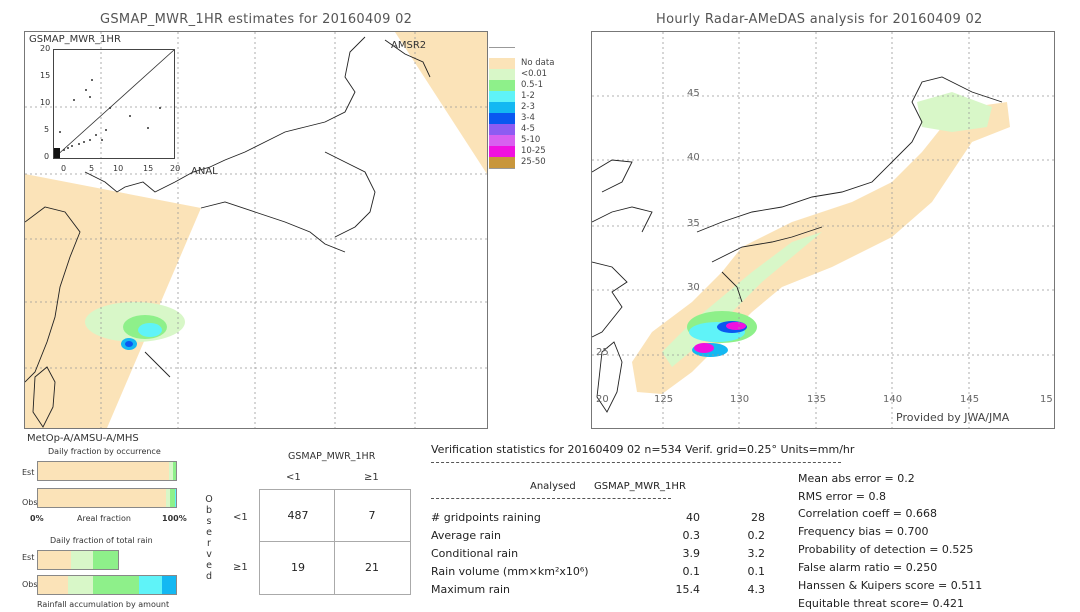 This screenshot has width=1080, height=612. I want to click on stat-row-model: 4.3, so click(756, 589).